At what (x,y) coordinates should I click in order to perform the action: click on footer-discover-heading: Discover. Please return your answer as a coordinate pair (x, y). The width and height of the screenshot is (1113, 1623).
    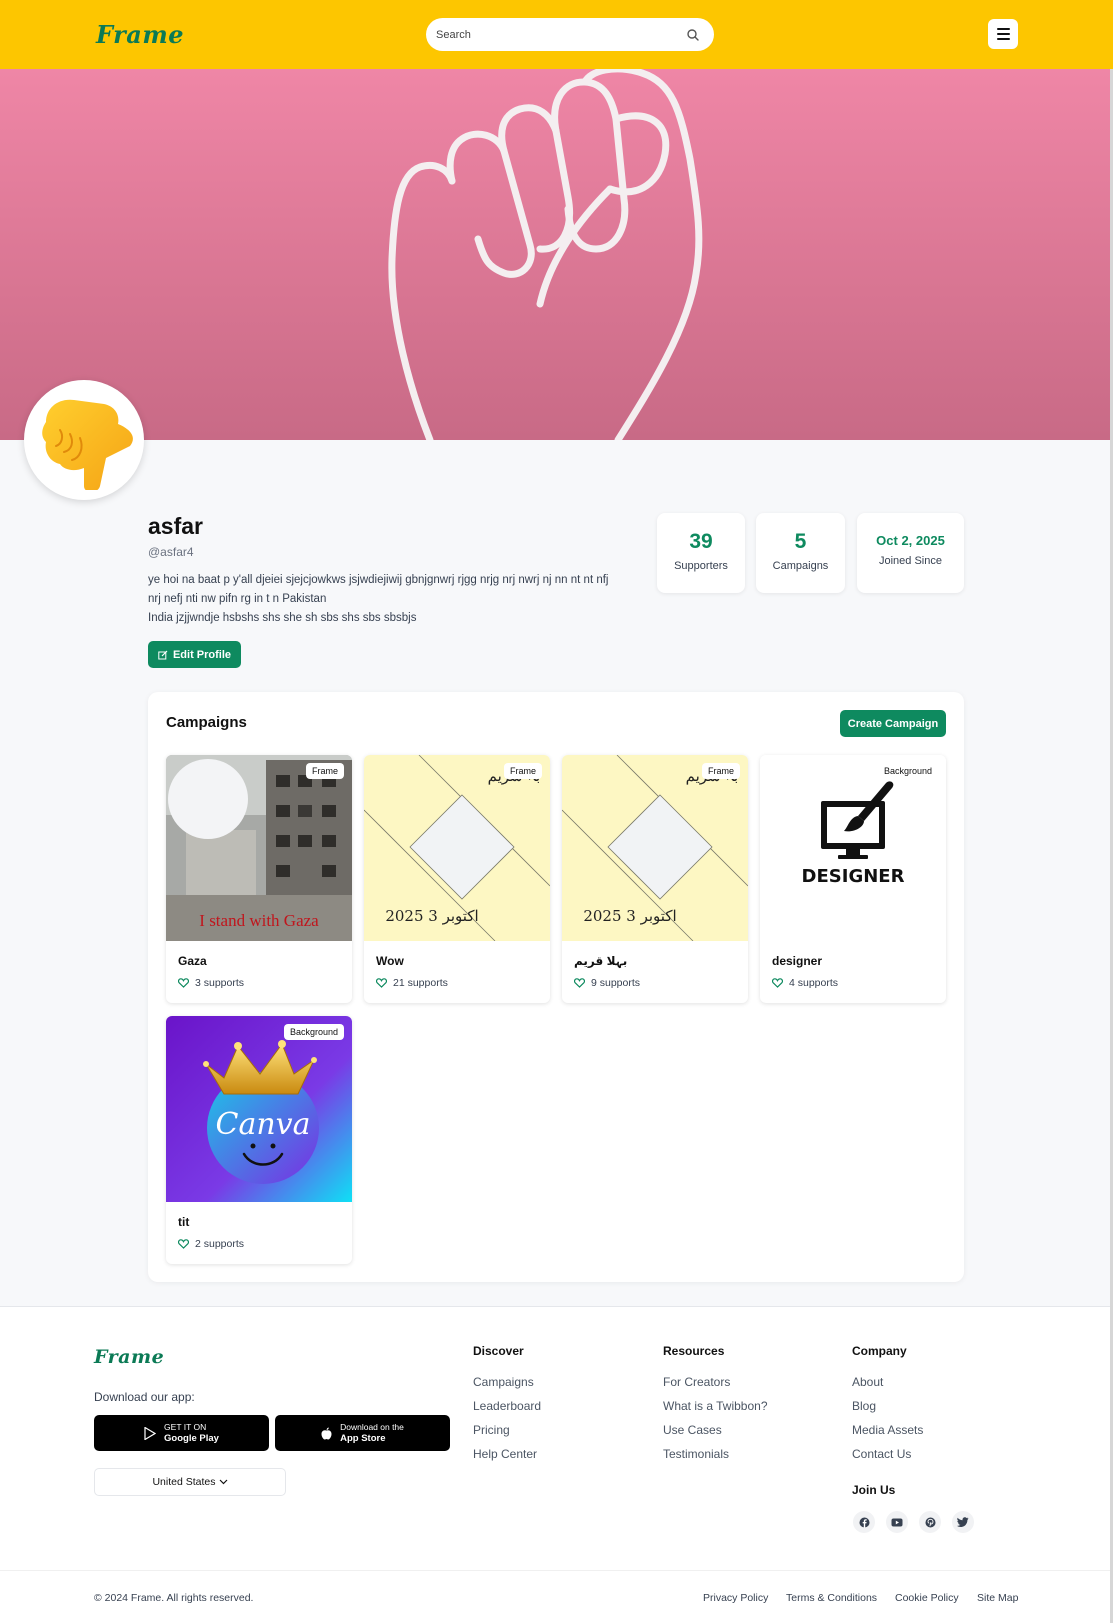
    Looking at the image, I should click on (498, 1351).